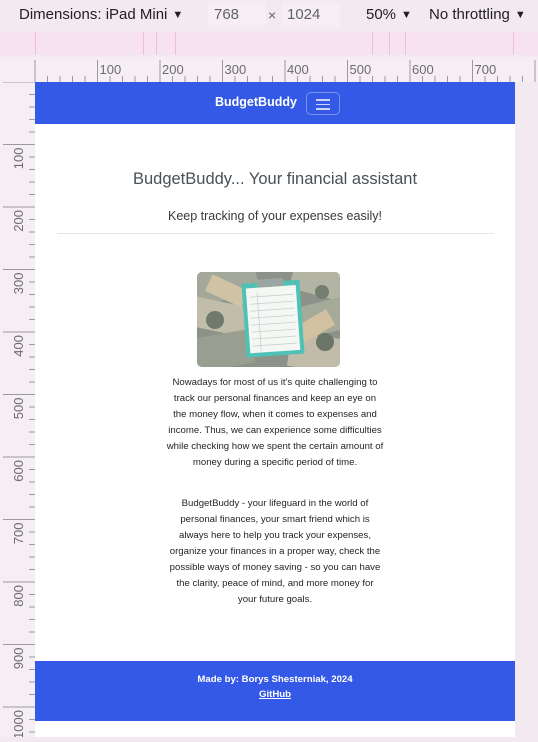 This screenshot has width=538, height=742. Describe the element at coordinates (18, 534) in the screenshot. I see `ruler-left-label: 700` at that location.